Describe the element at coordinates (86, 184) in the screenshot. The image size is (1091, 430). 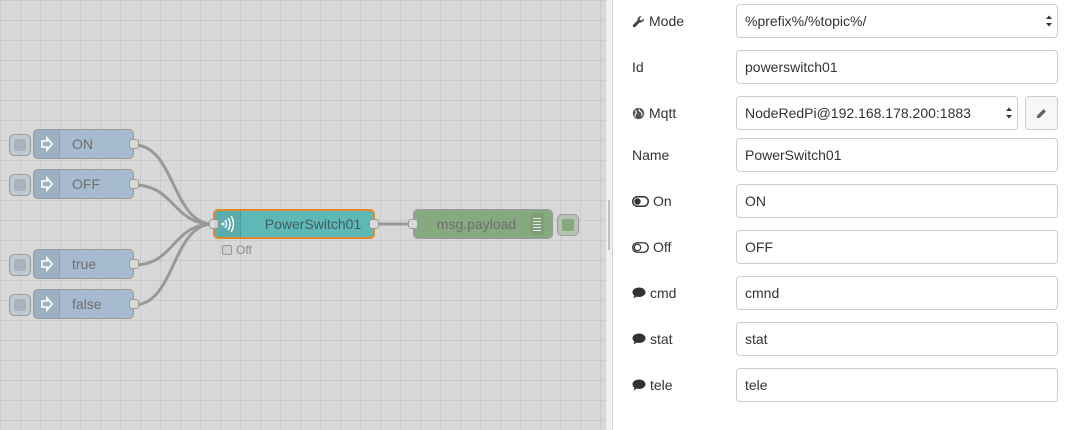
I see `node-label: OFF` at that location.